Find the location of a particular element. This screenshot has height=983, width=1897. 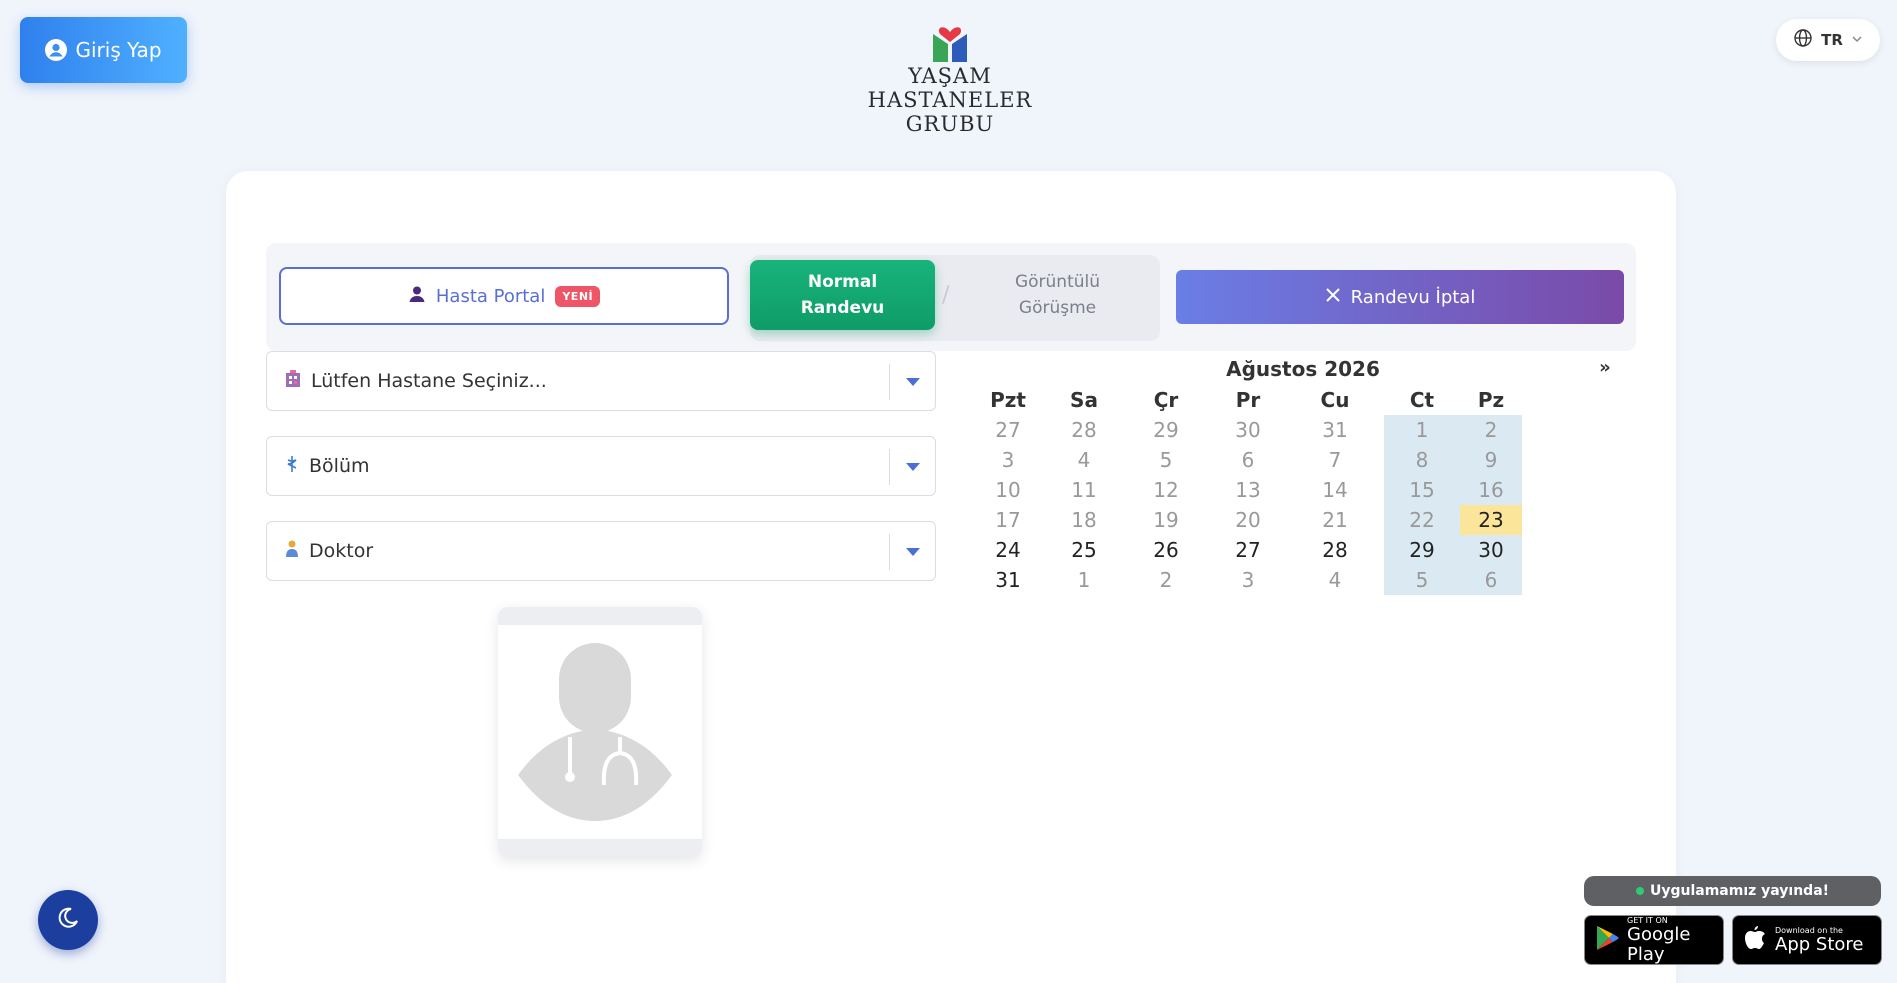

logo-mark-icon is located at coordinates (950, 41).